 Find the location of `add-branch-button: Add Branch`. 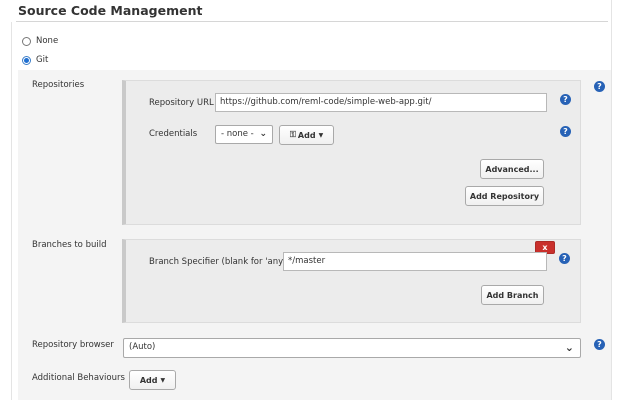

add-branch-button: Add Branch is located at coordinates (512, 295).